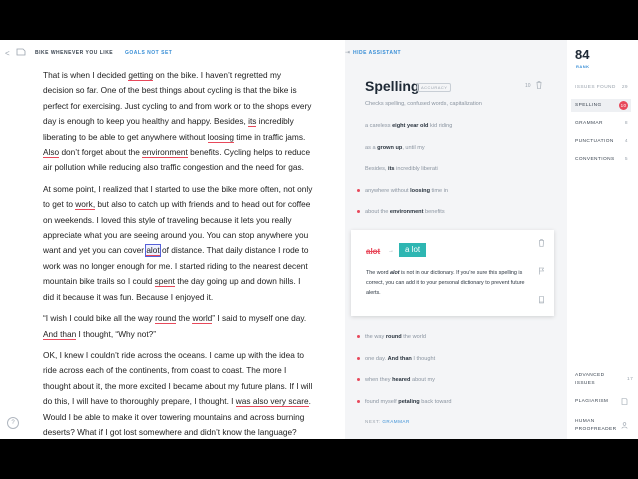 The image size is (638, 479). What do you see at coordinates (589, 123) in the screenshot?
I see `sidebar-item-label: GRAMMAR` at bounding box center [589, 123].